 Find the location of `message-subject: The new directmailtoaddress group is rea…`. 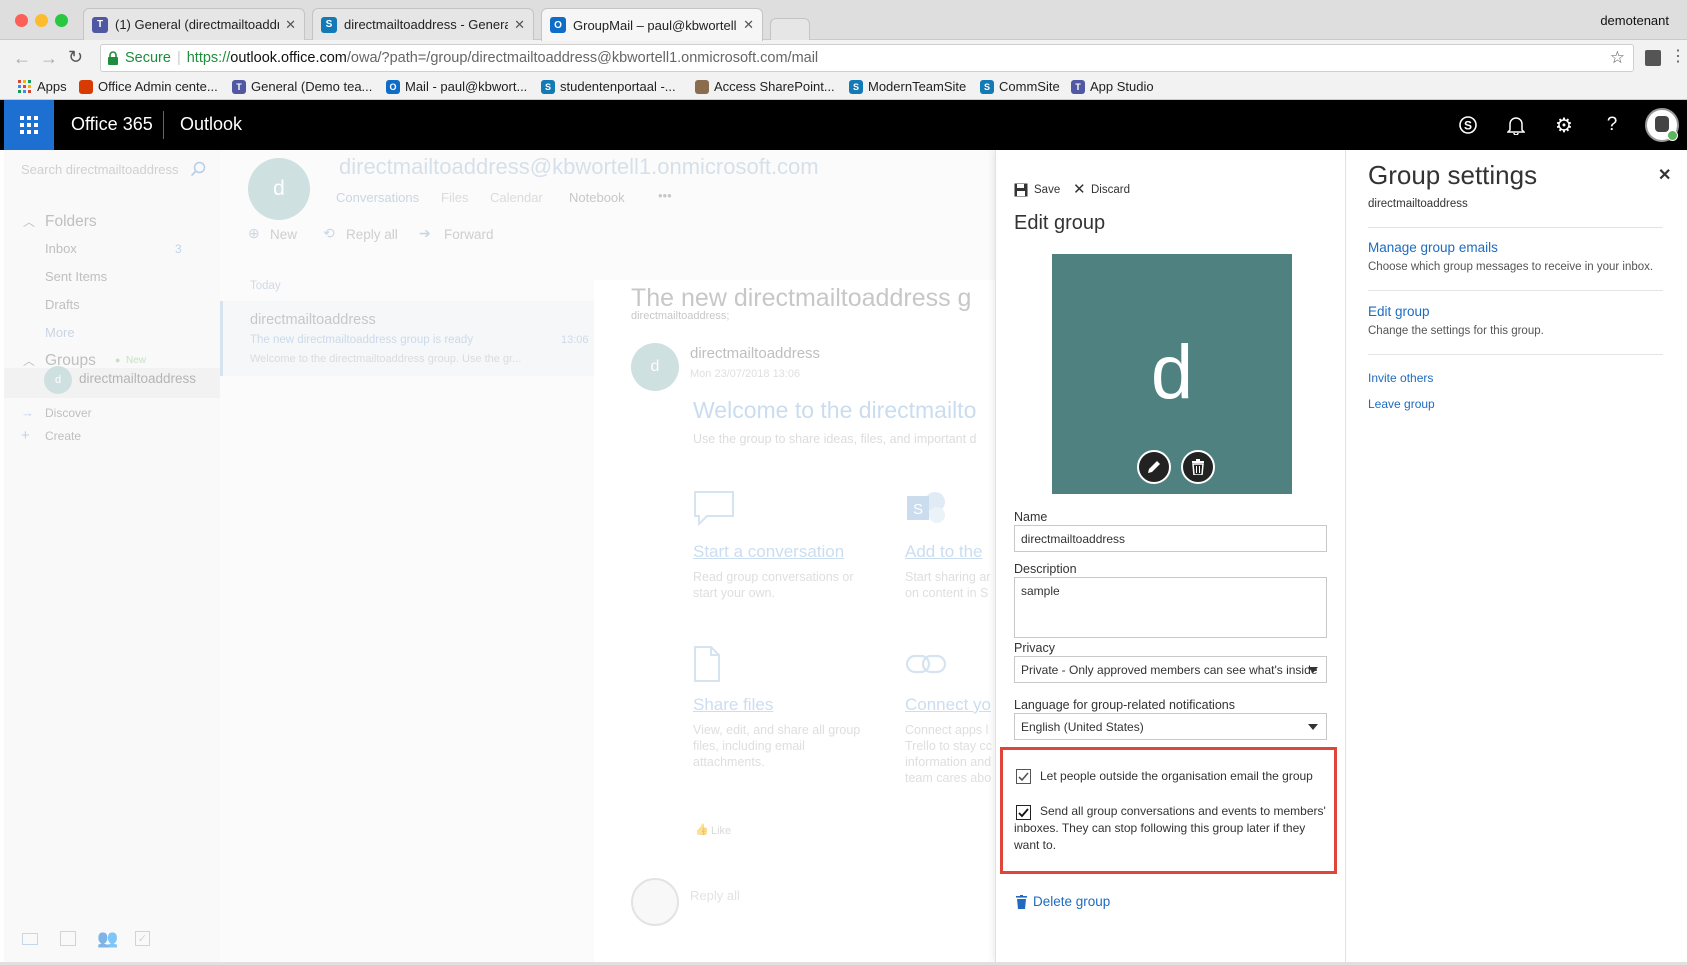

message-subject: The new directmailtoaddress group is rea… is located at coordinates (362, 340).